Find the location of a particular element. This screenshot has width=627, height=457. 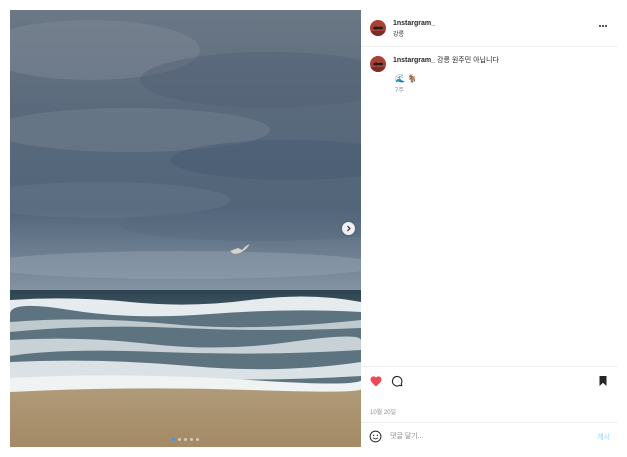

more-options-button is located at coordinates (604, 26).